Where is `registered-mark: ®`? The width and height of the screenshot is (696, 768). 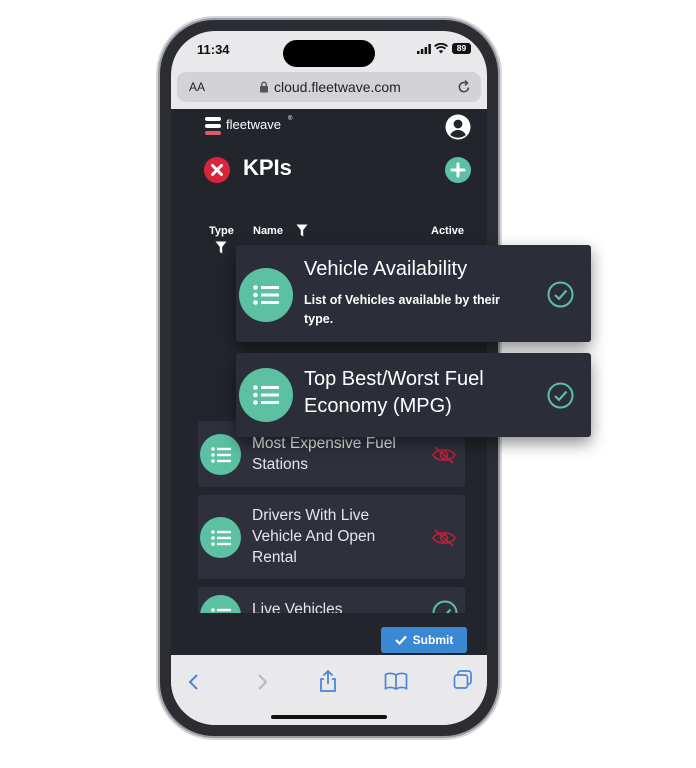 registered-mark: ® is located at coordinates (290, 119).